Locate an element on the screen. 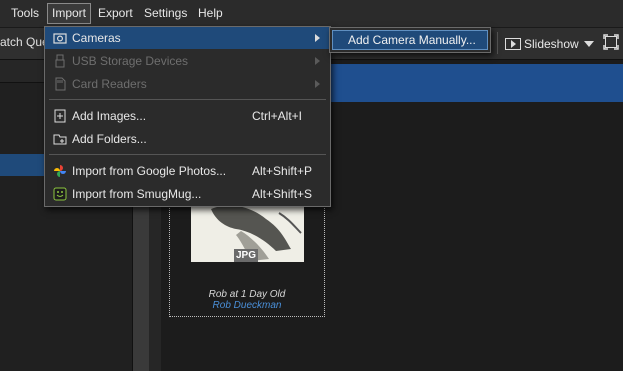 This screenshot has height=371, width=623. menu-item-usb-storage: USB Storage Devices is located at coordinates (187, 61).